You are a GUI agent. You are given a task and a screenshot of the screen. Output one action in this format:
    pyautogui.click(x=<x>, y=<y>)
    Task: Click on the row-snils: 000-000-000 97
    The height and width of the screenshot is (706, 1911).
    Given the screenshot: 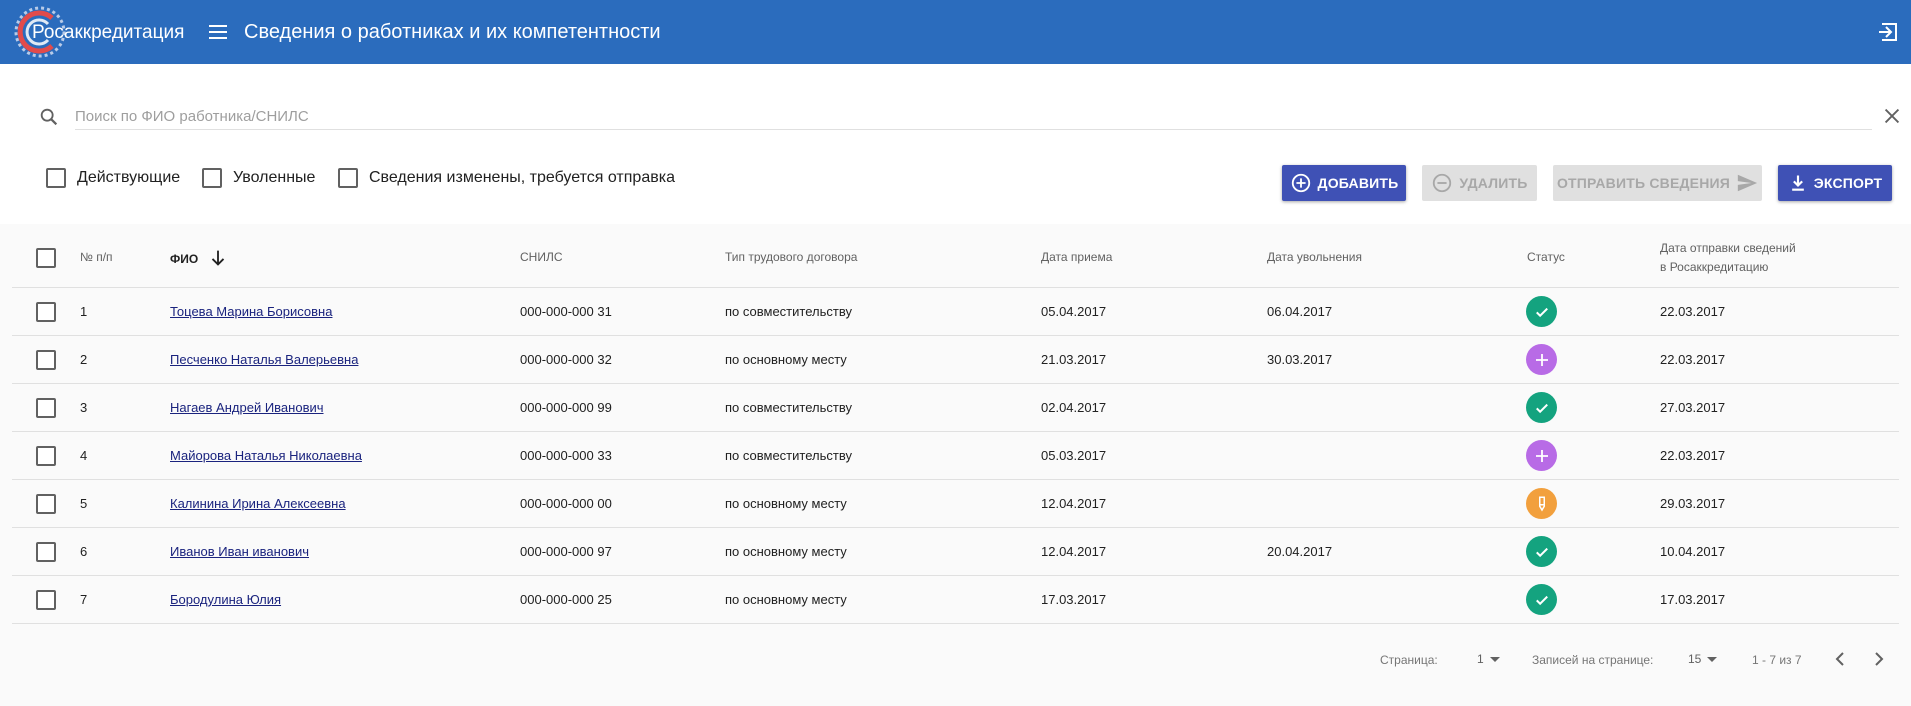 What is the action you would take?
    pyautogui.click(x=566, y=551)
    